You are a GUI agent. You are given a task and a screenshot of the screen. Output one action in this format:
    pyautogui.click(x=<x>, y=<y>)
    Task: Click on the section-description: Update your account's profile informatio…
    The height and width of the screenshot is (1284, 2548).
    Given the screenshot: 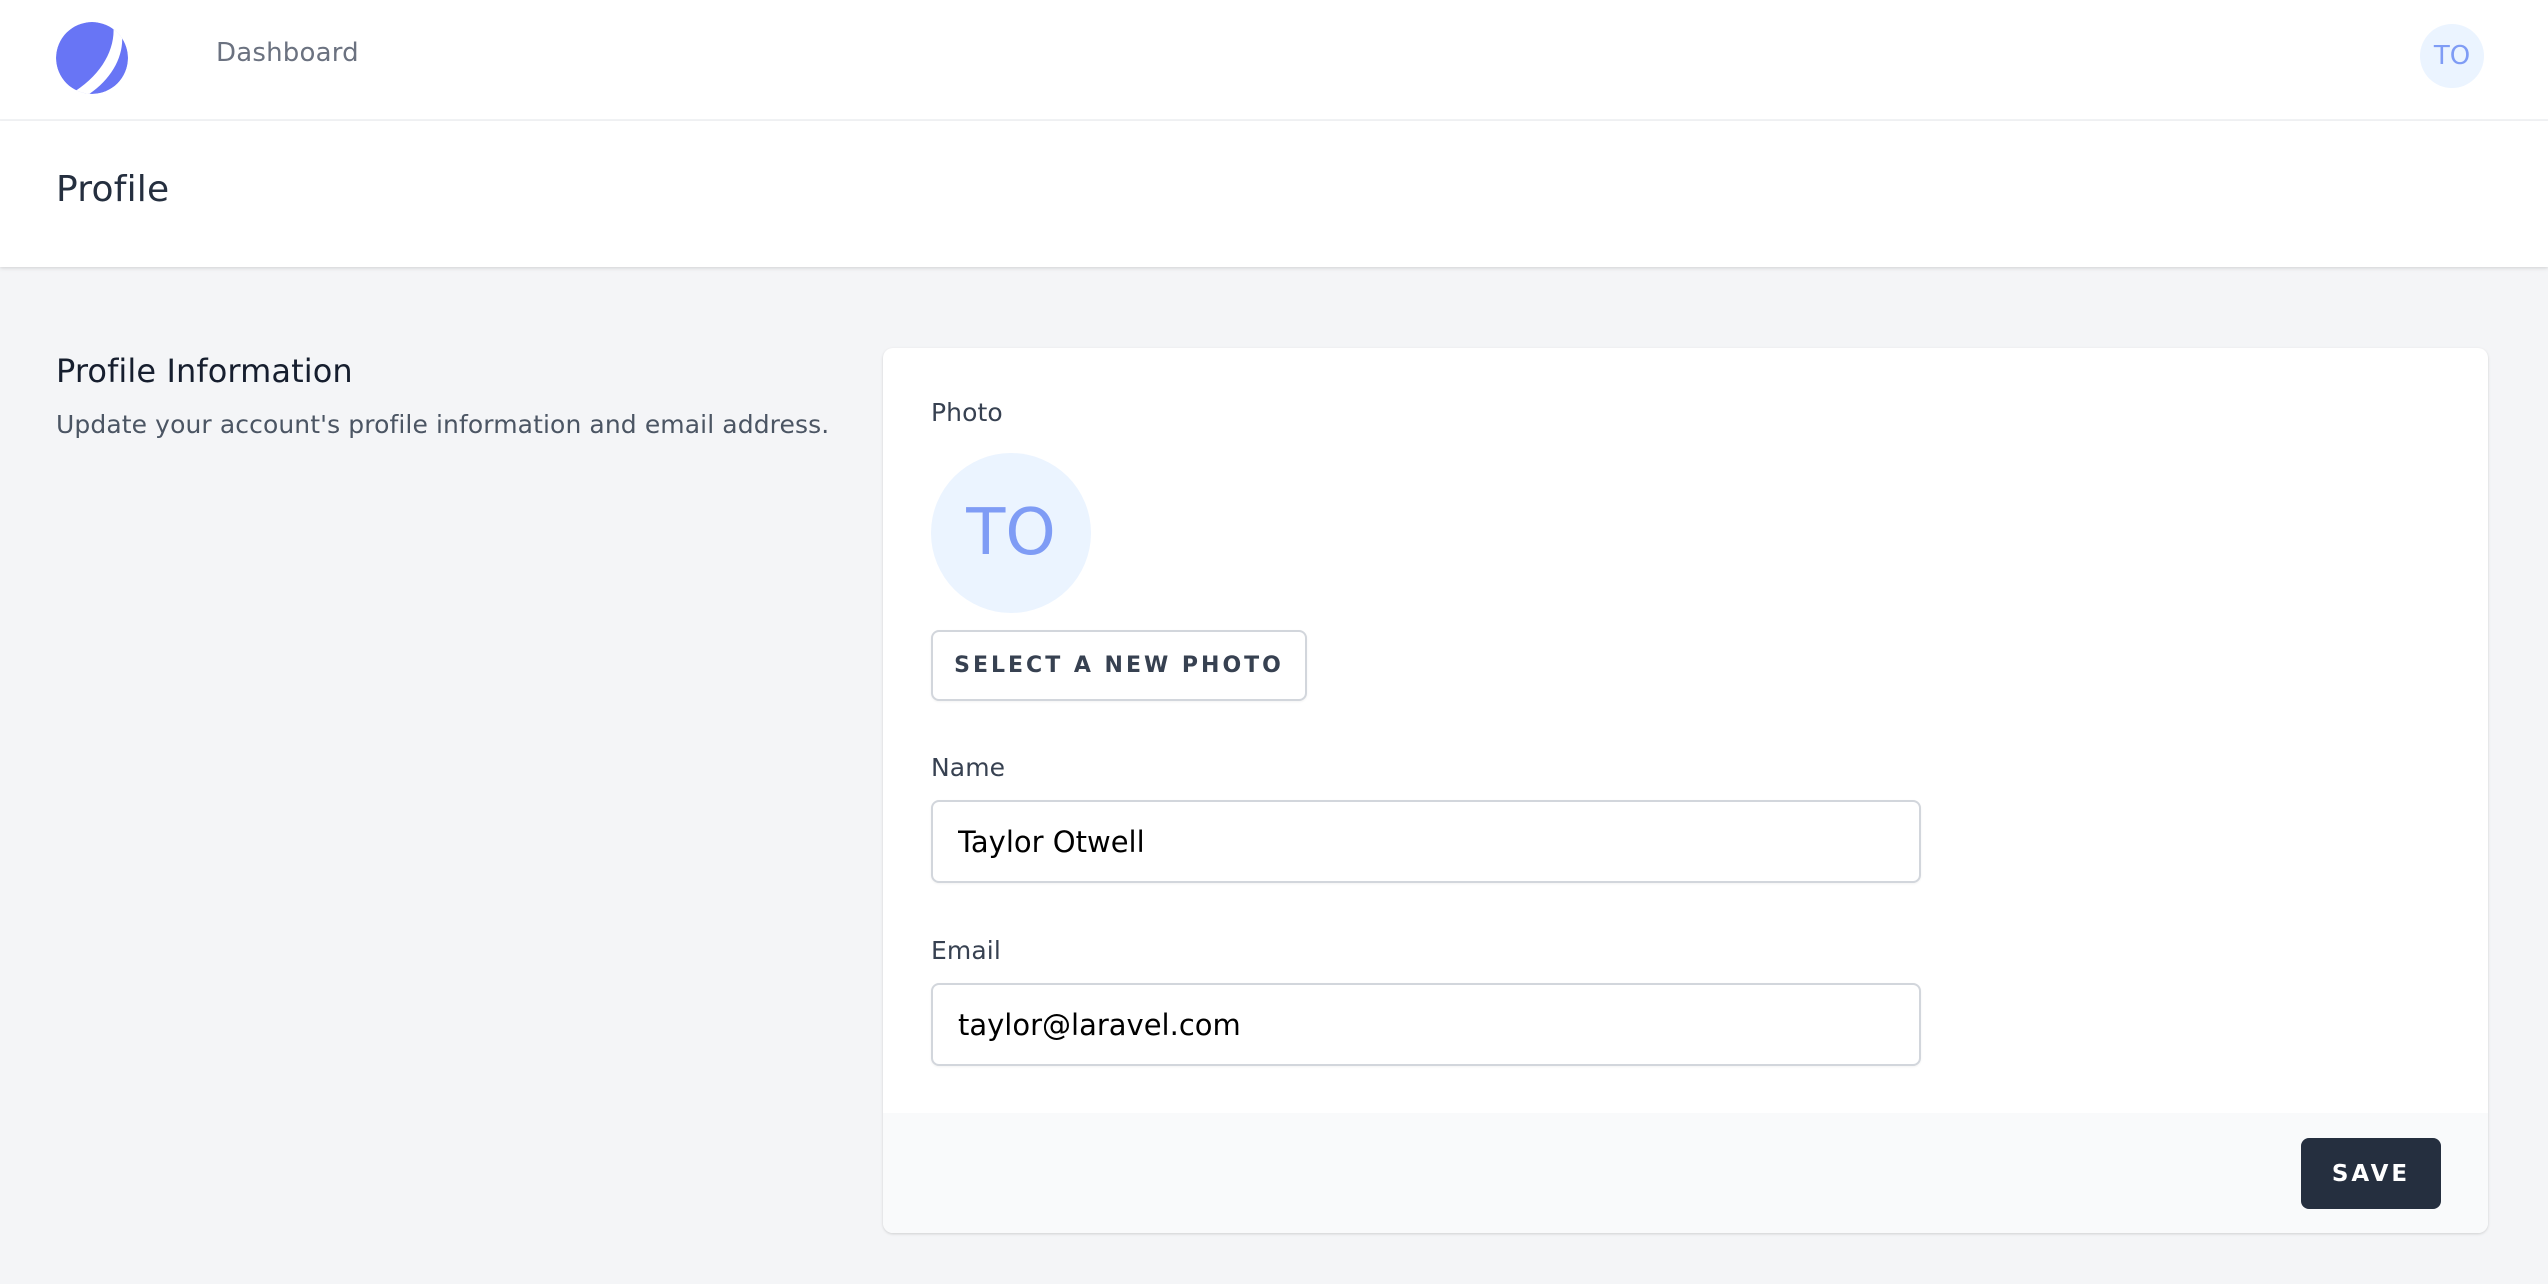 What is the action you would take?
    pyautogui.click(x=443, y=424)
    